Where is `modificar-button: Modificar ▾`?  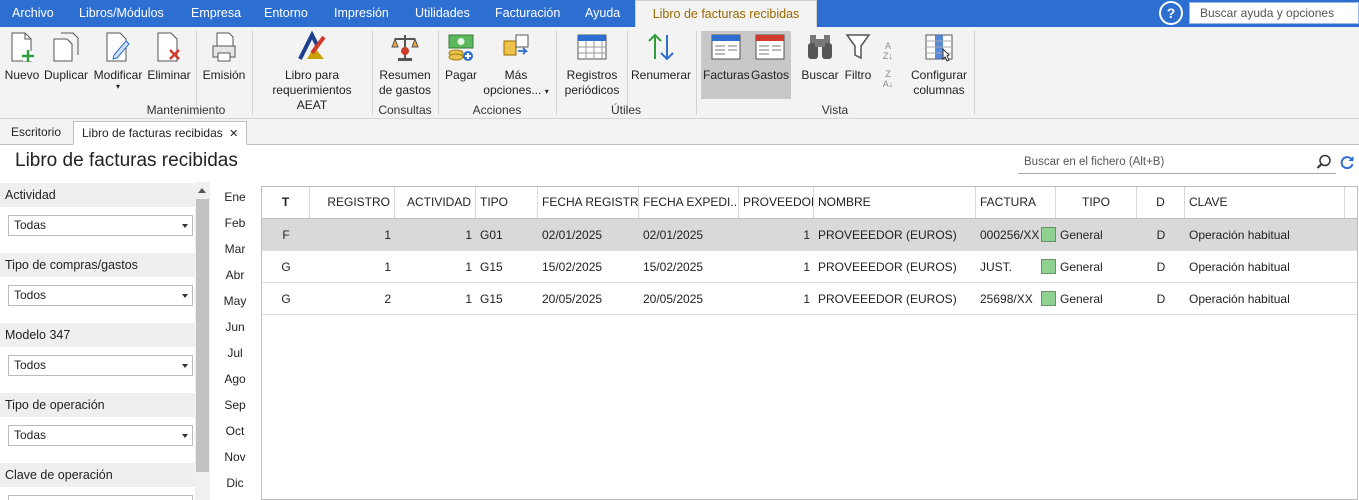 modificar-button: Modificar ▾ is located at coordinates (118, 61).